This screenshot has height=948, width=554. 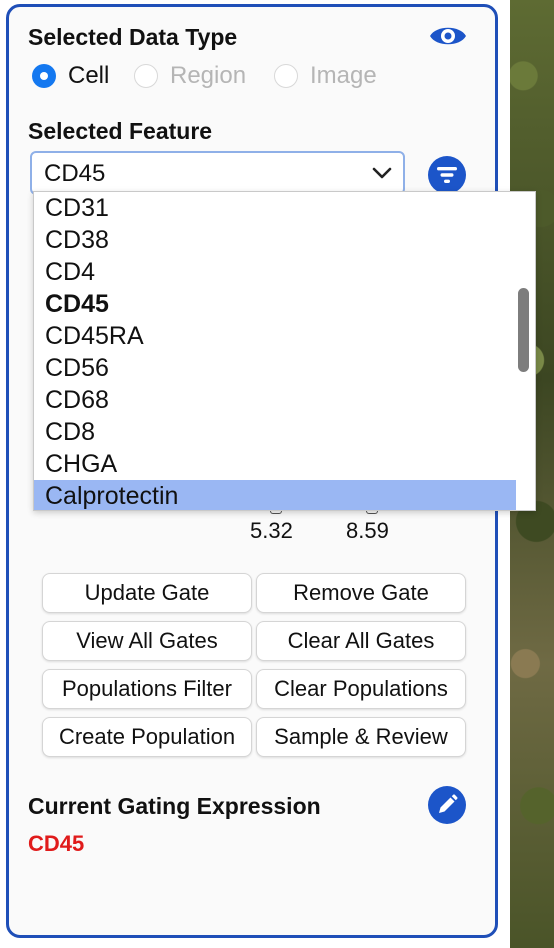 I want to click on dropdown-option: CD68, so click(x=275, y=400).